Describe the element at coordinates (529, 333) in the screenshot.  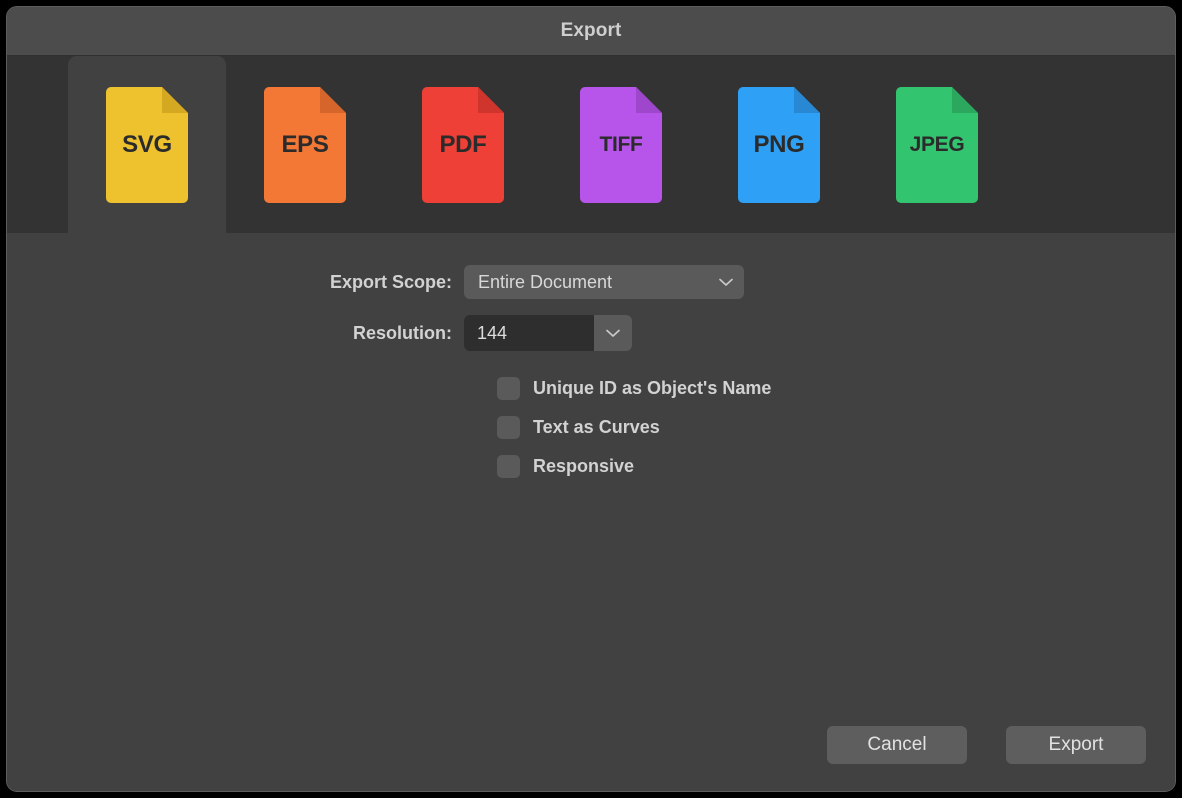
I see `resolution-input: 144` at that location.